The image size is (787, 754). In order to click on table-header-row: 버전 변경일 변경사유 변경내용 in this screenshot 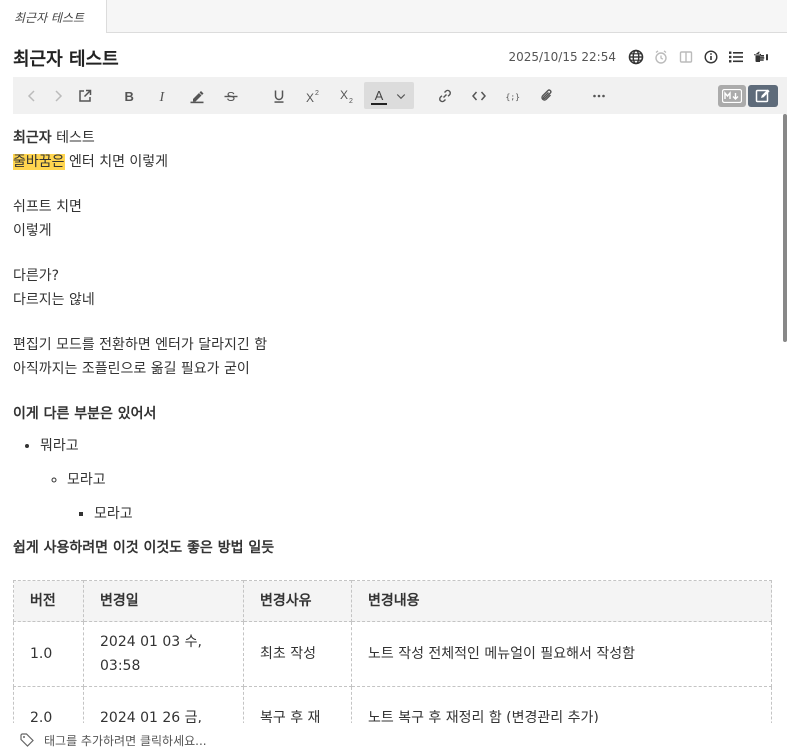, I will do `click(392, 601)`.